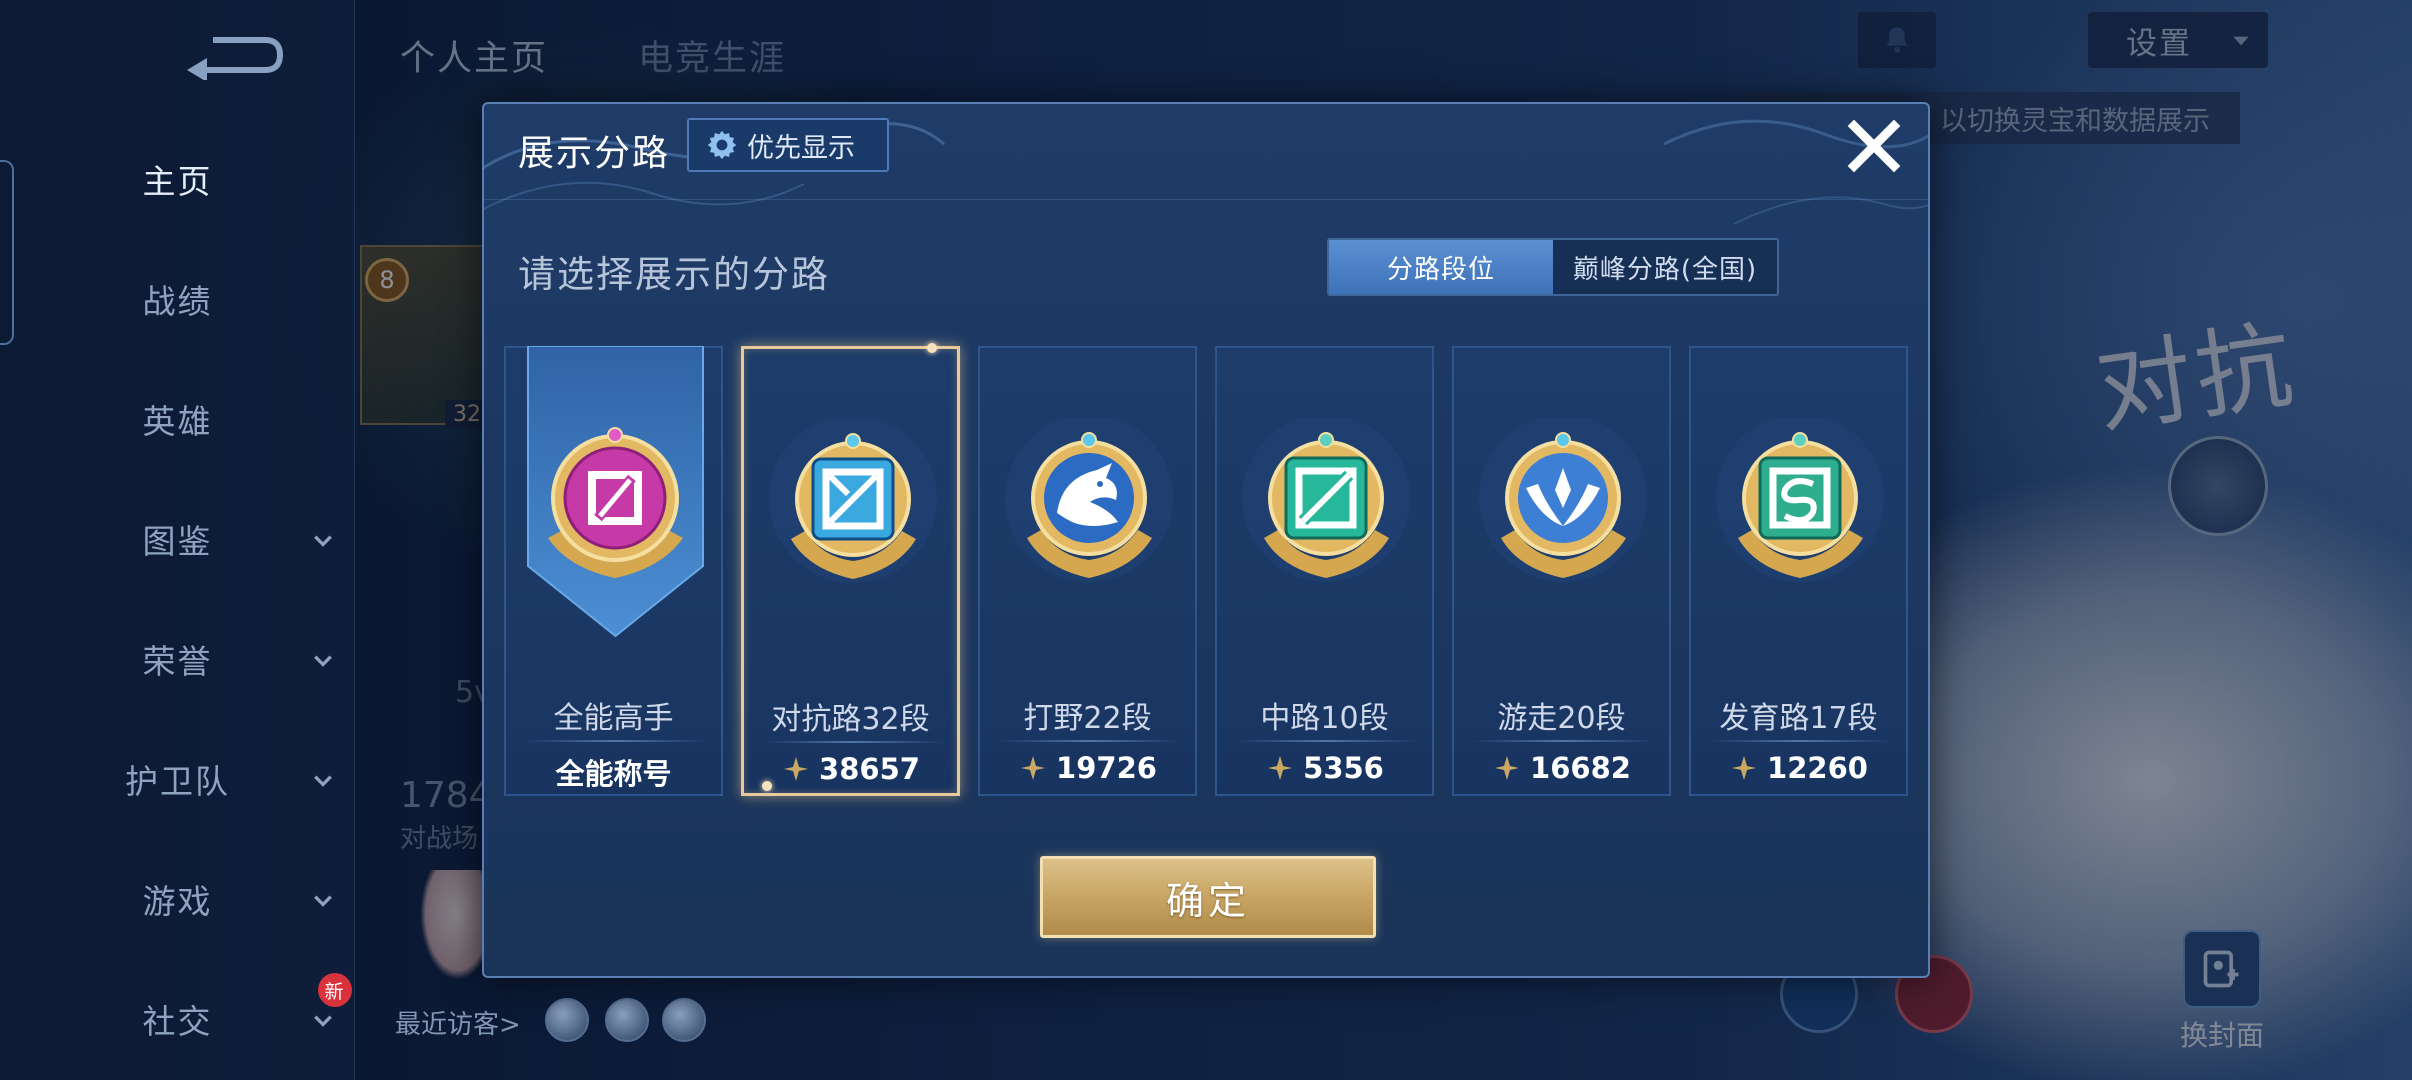 The image size is (2412, 1080). What do you see at coordinates (869, 769) in the screenshot?
I see `score-value: 38657` at bounding box center [869, 769].